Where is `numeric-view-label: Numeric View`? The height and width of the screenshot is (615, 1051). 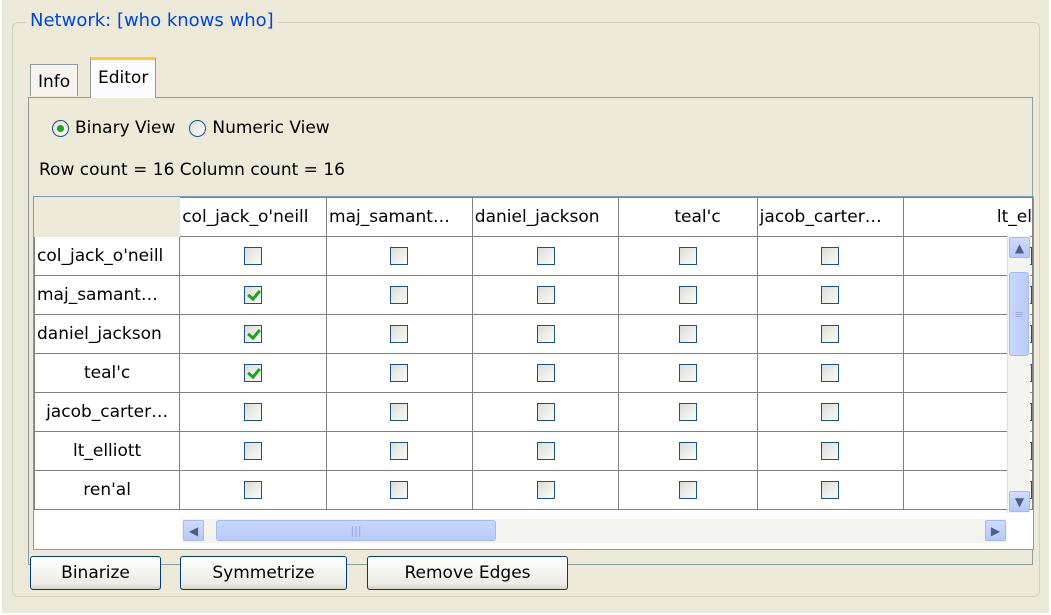 numeric-view-label: Numeric View is located at coordinates (270, 128).